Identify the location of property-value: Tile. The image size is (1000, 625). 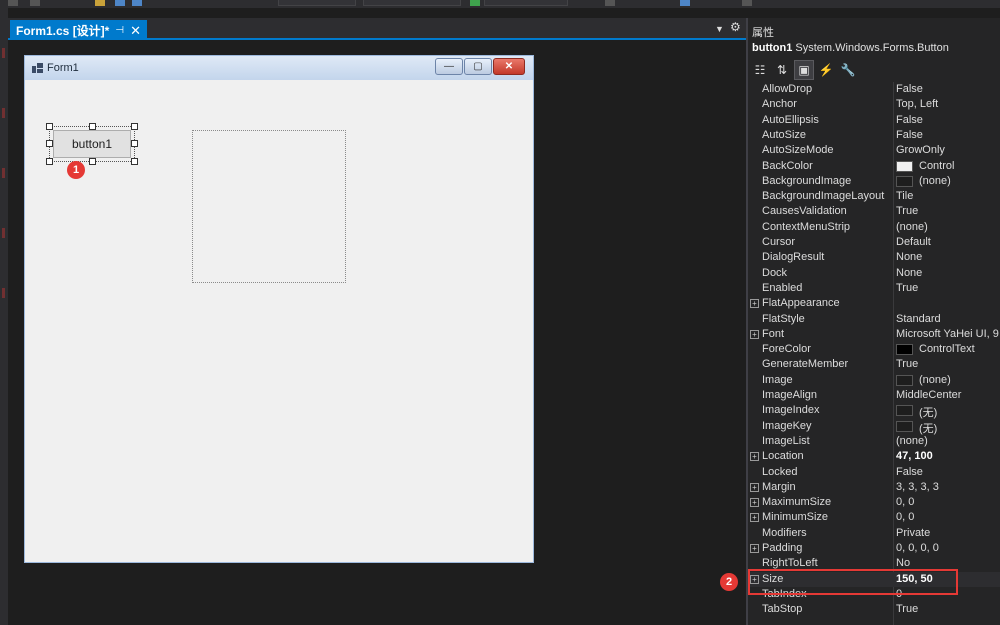
(904, 196).